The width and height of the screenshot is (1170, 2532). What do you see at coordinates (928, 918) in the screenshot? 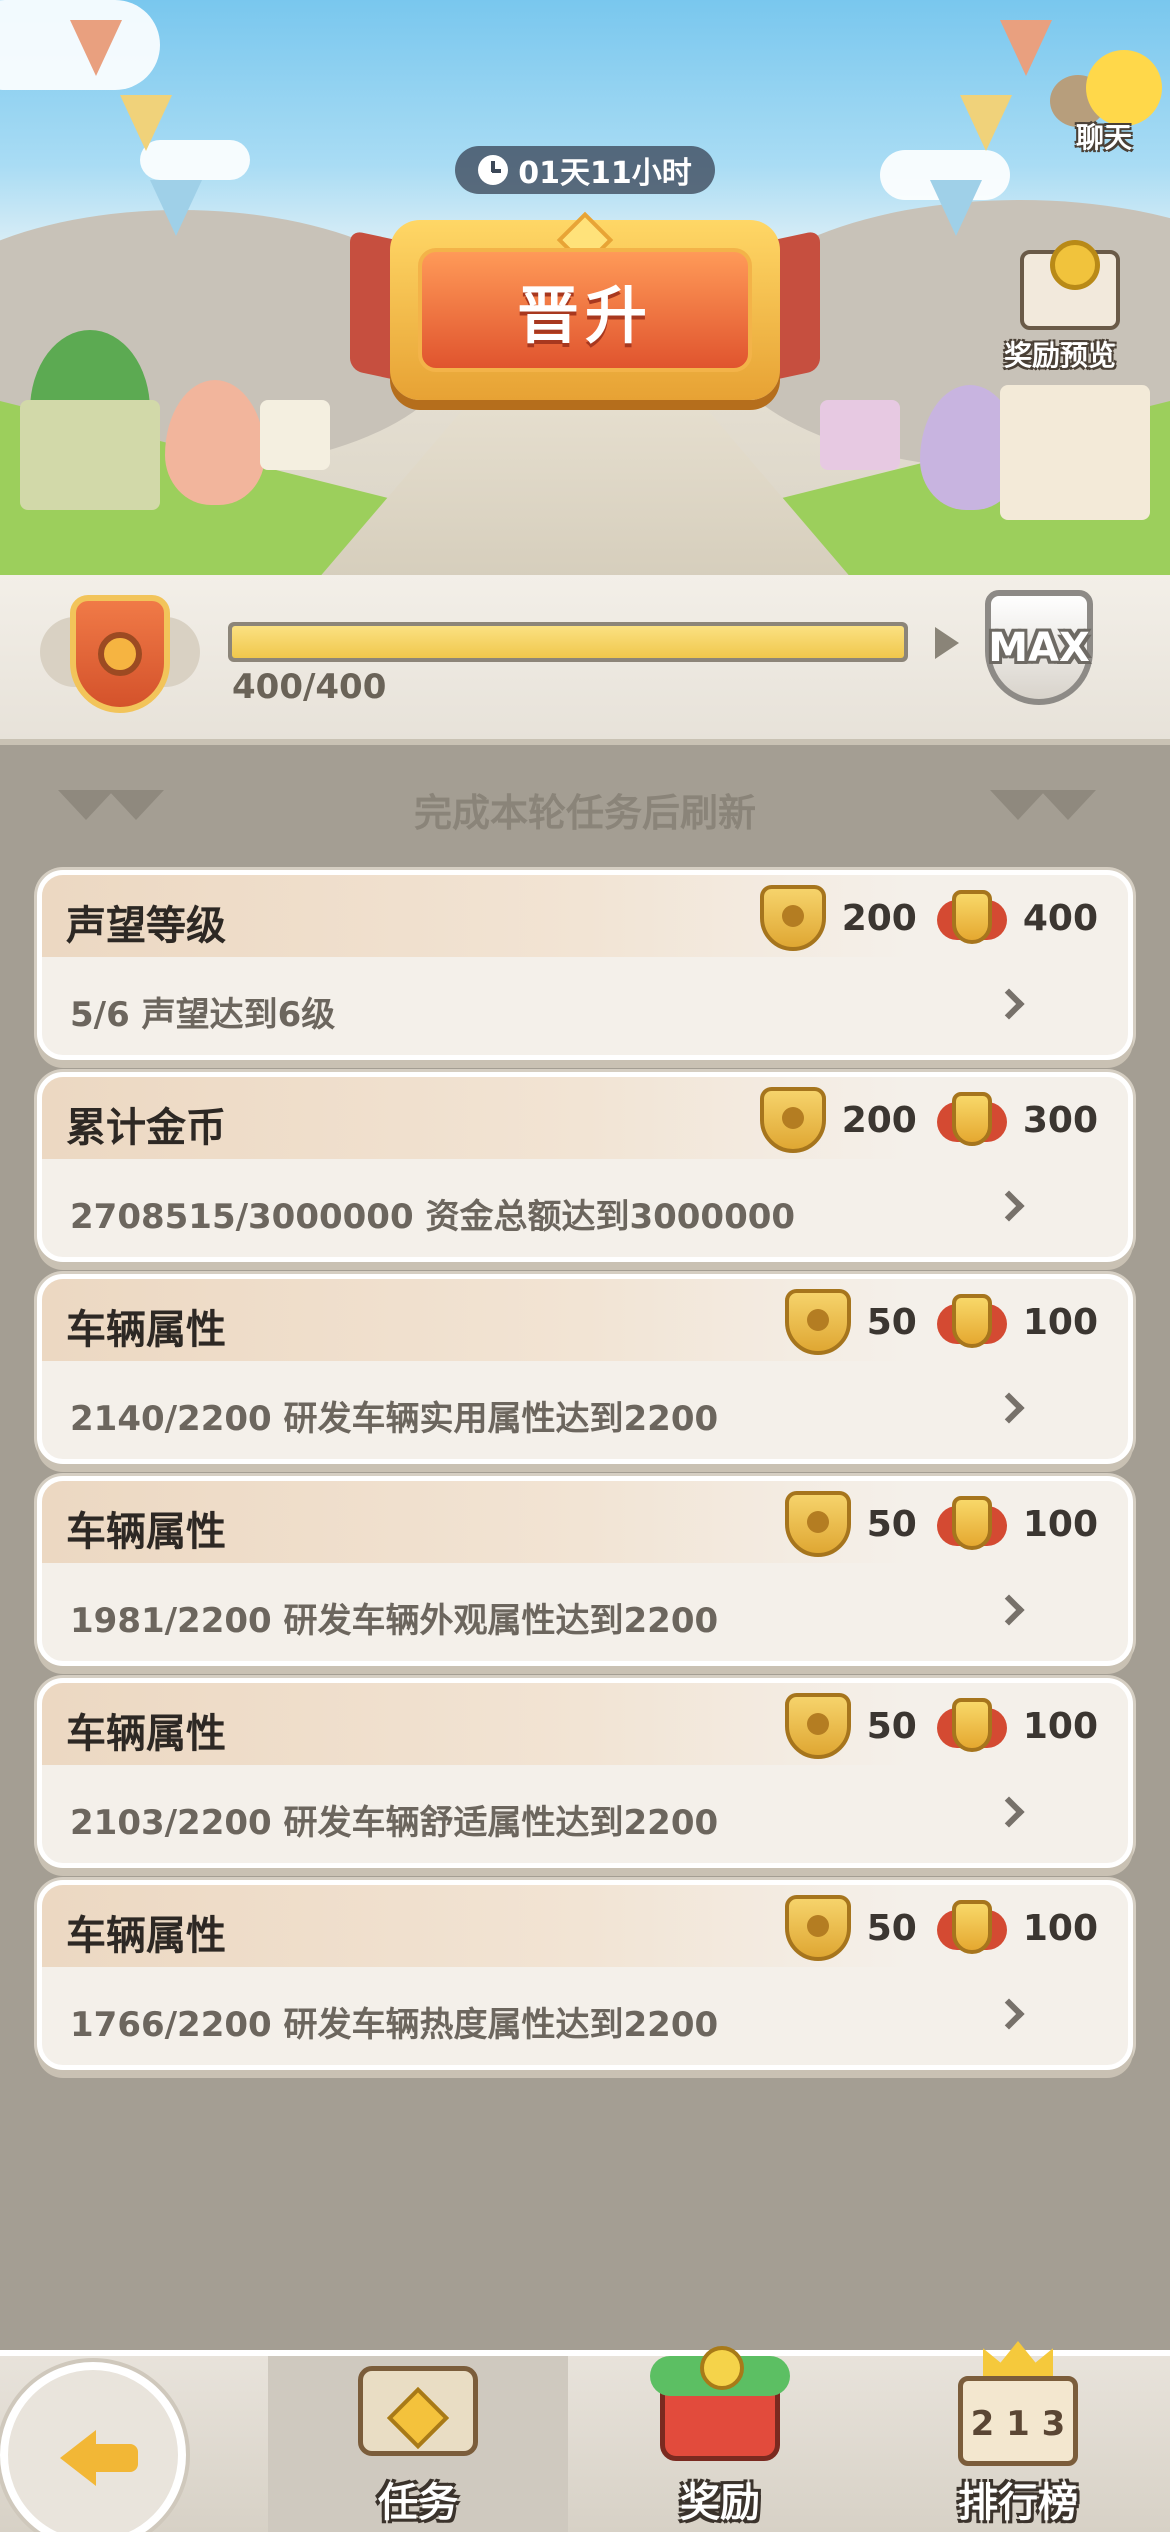
I see `task-rewards: 200 400` at bounding box center [928, 918].